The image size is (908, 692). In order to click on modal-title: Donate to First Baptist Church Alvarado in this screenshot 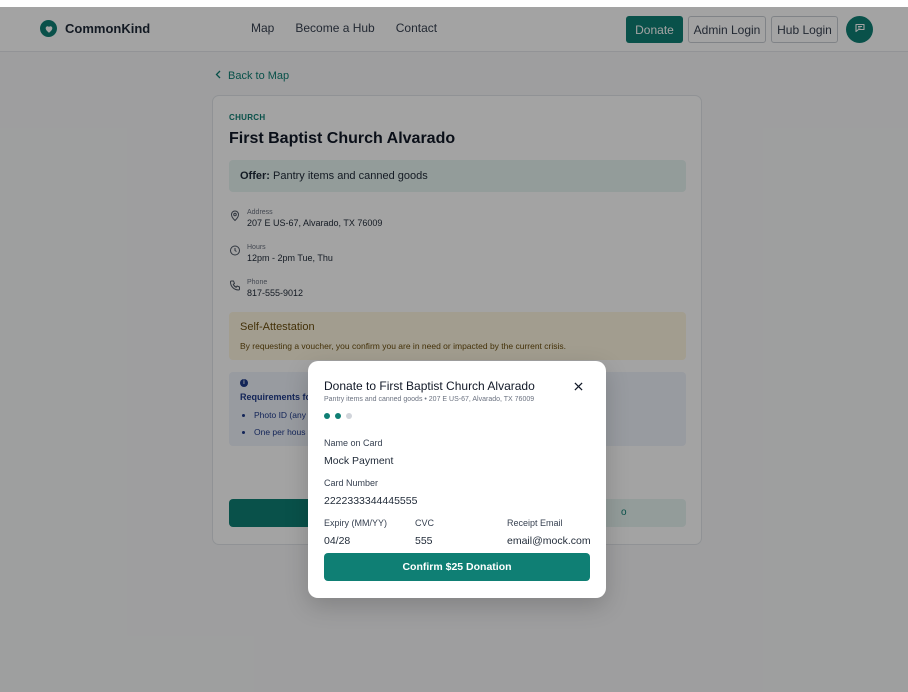, I will do `click(429, 386)`.